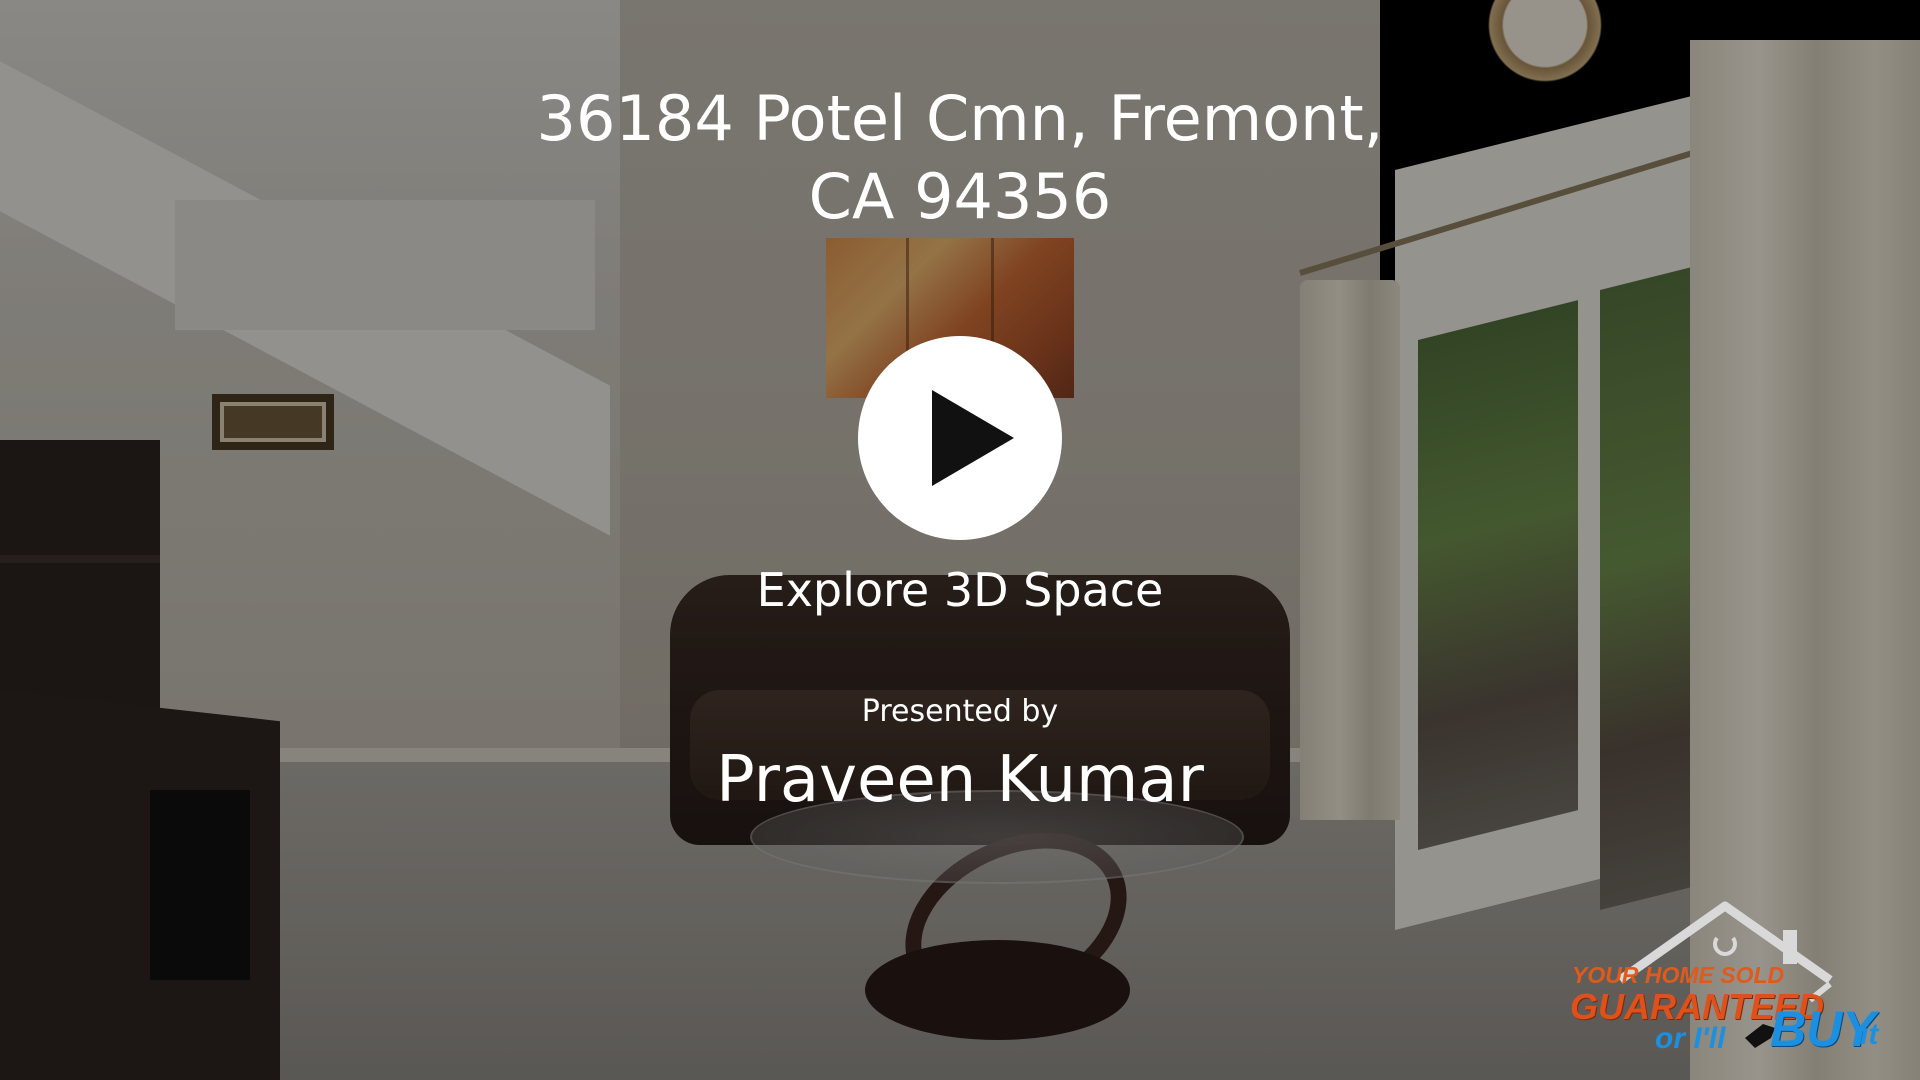  Describe the element at coordinates (960, 780) in the screenshot. I see `presenter-name: Praveen Kumar` at that location.